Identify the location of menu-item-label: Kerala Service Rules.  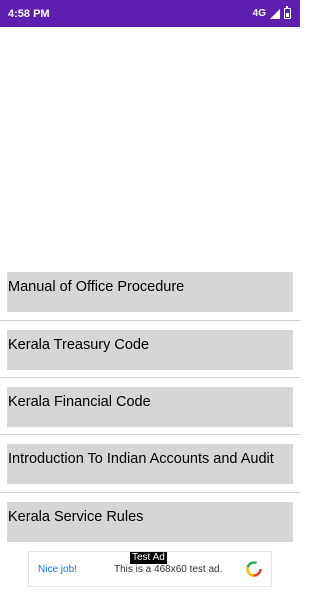
(76, 517).